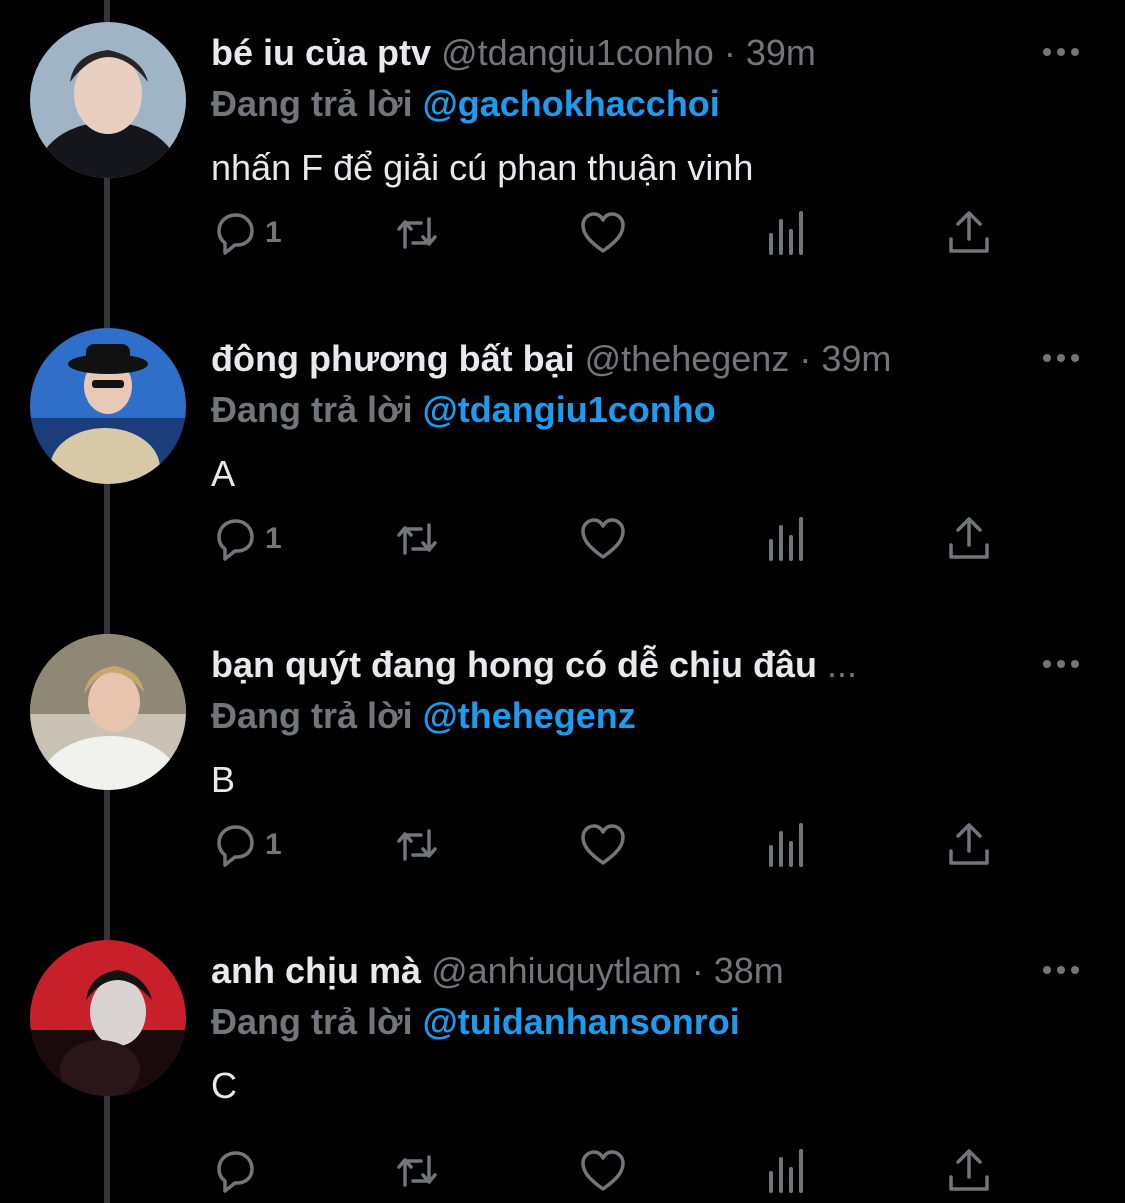  I want to click on reply-button, so click(238, 1171).